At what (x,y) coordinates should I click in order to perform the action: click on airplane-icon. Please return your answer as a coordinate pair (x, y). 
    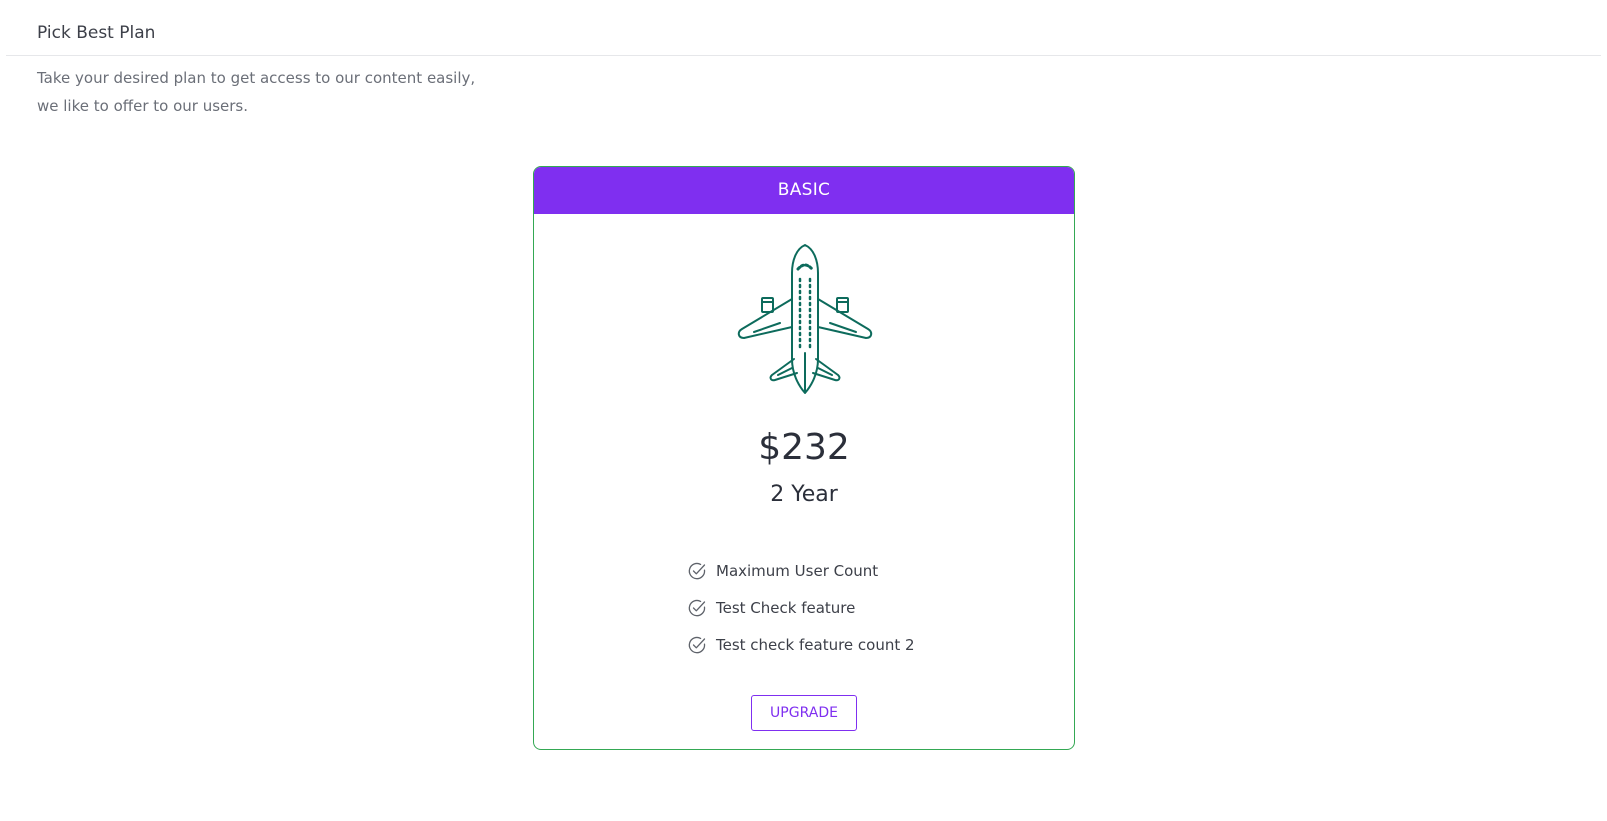
    Looking at the image, I should click on (805, 319).